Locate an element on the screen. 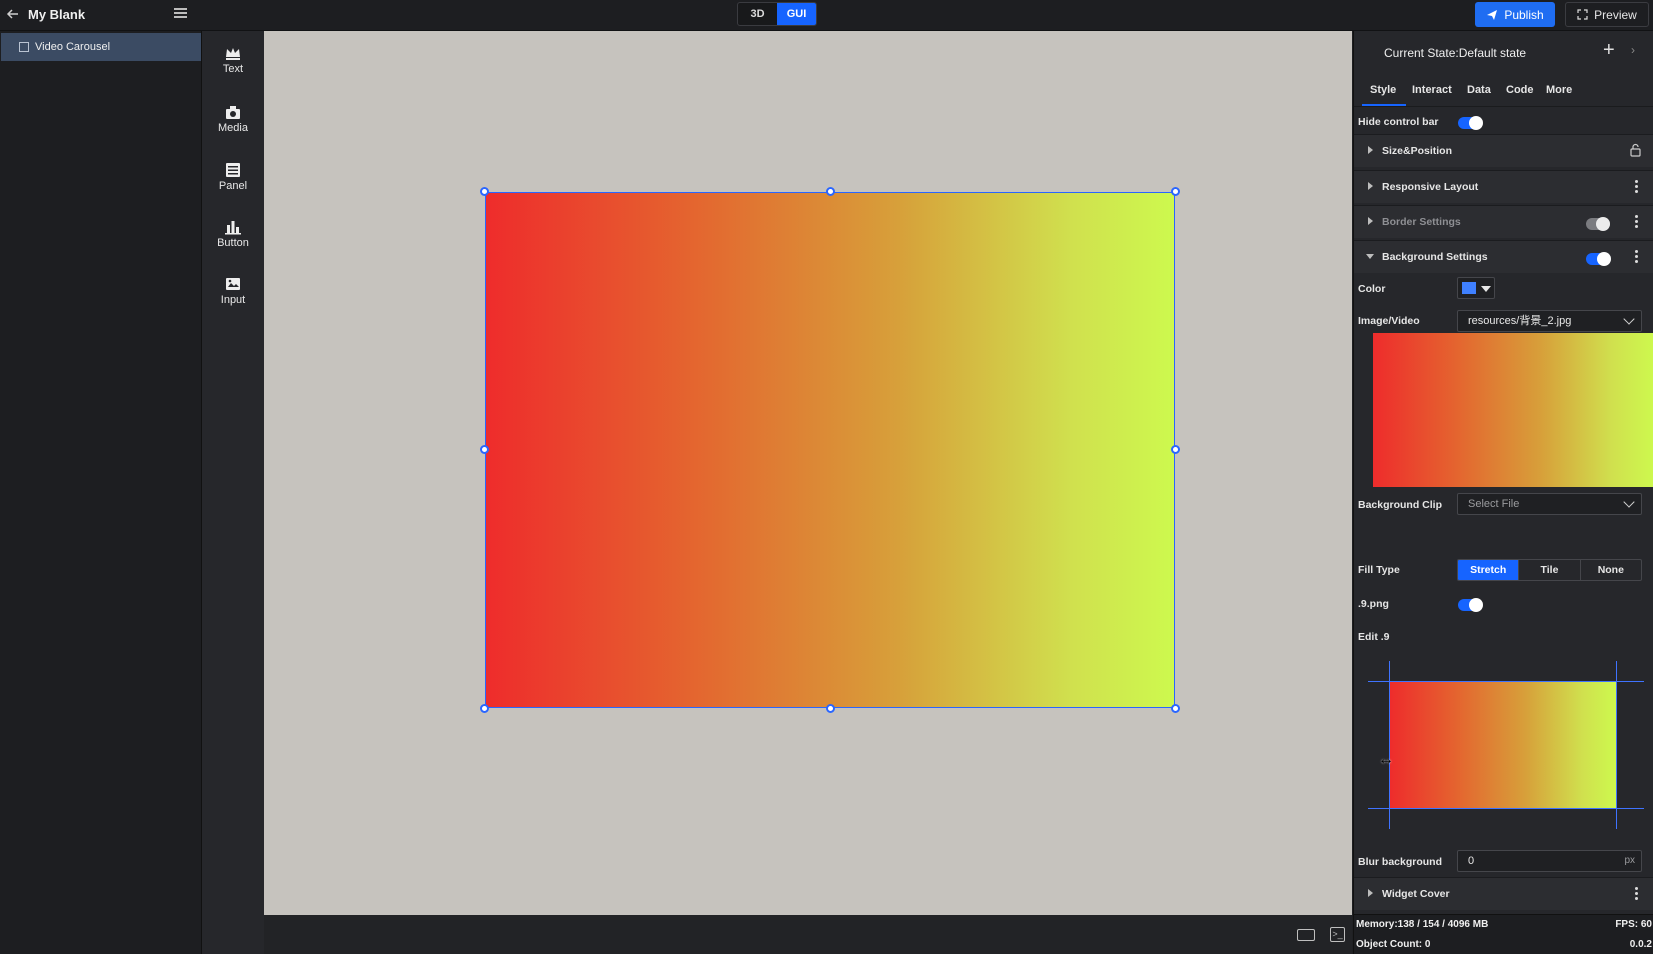 The image size is (1653, 954). fill-none-button: None is located at coordinates (1611, 570).